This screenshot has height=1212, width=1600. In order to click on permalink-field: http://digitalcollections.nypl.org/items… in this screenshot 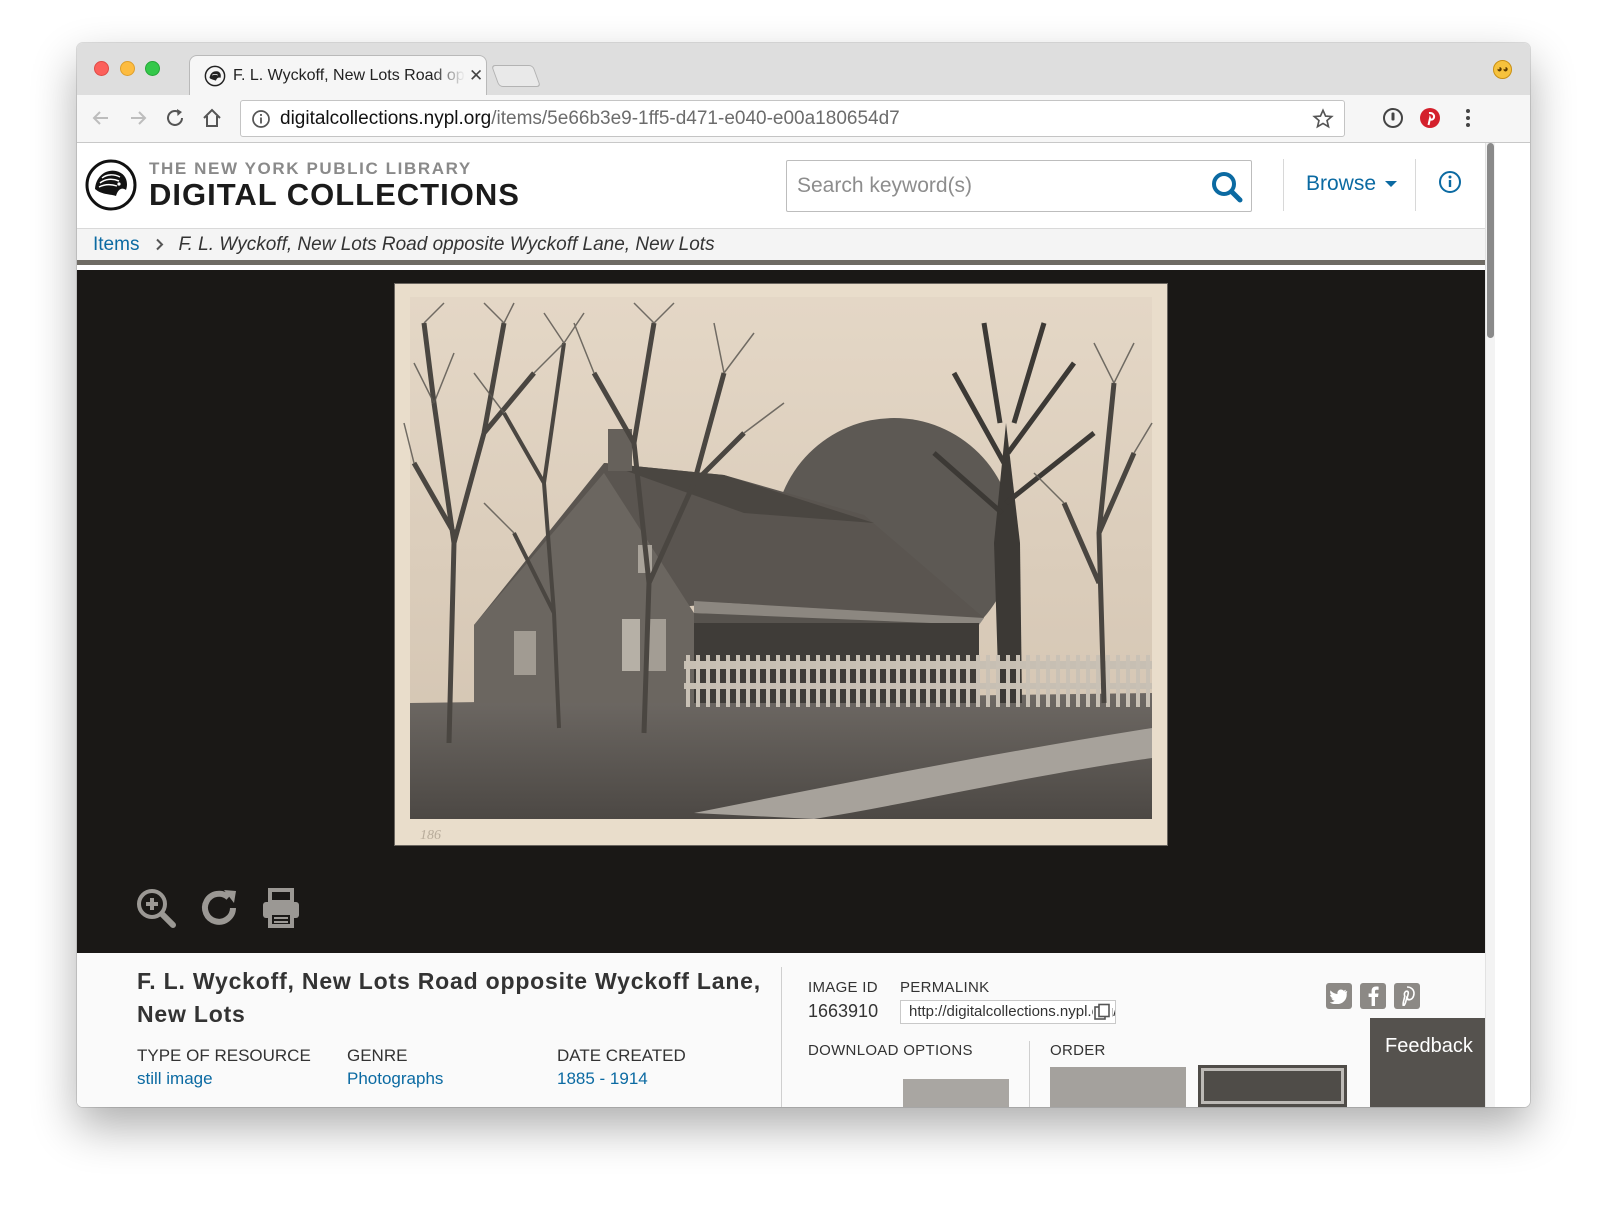, I will do `click(1008, 1012)`.